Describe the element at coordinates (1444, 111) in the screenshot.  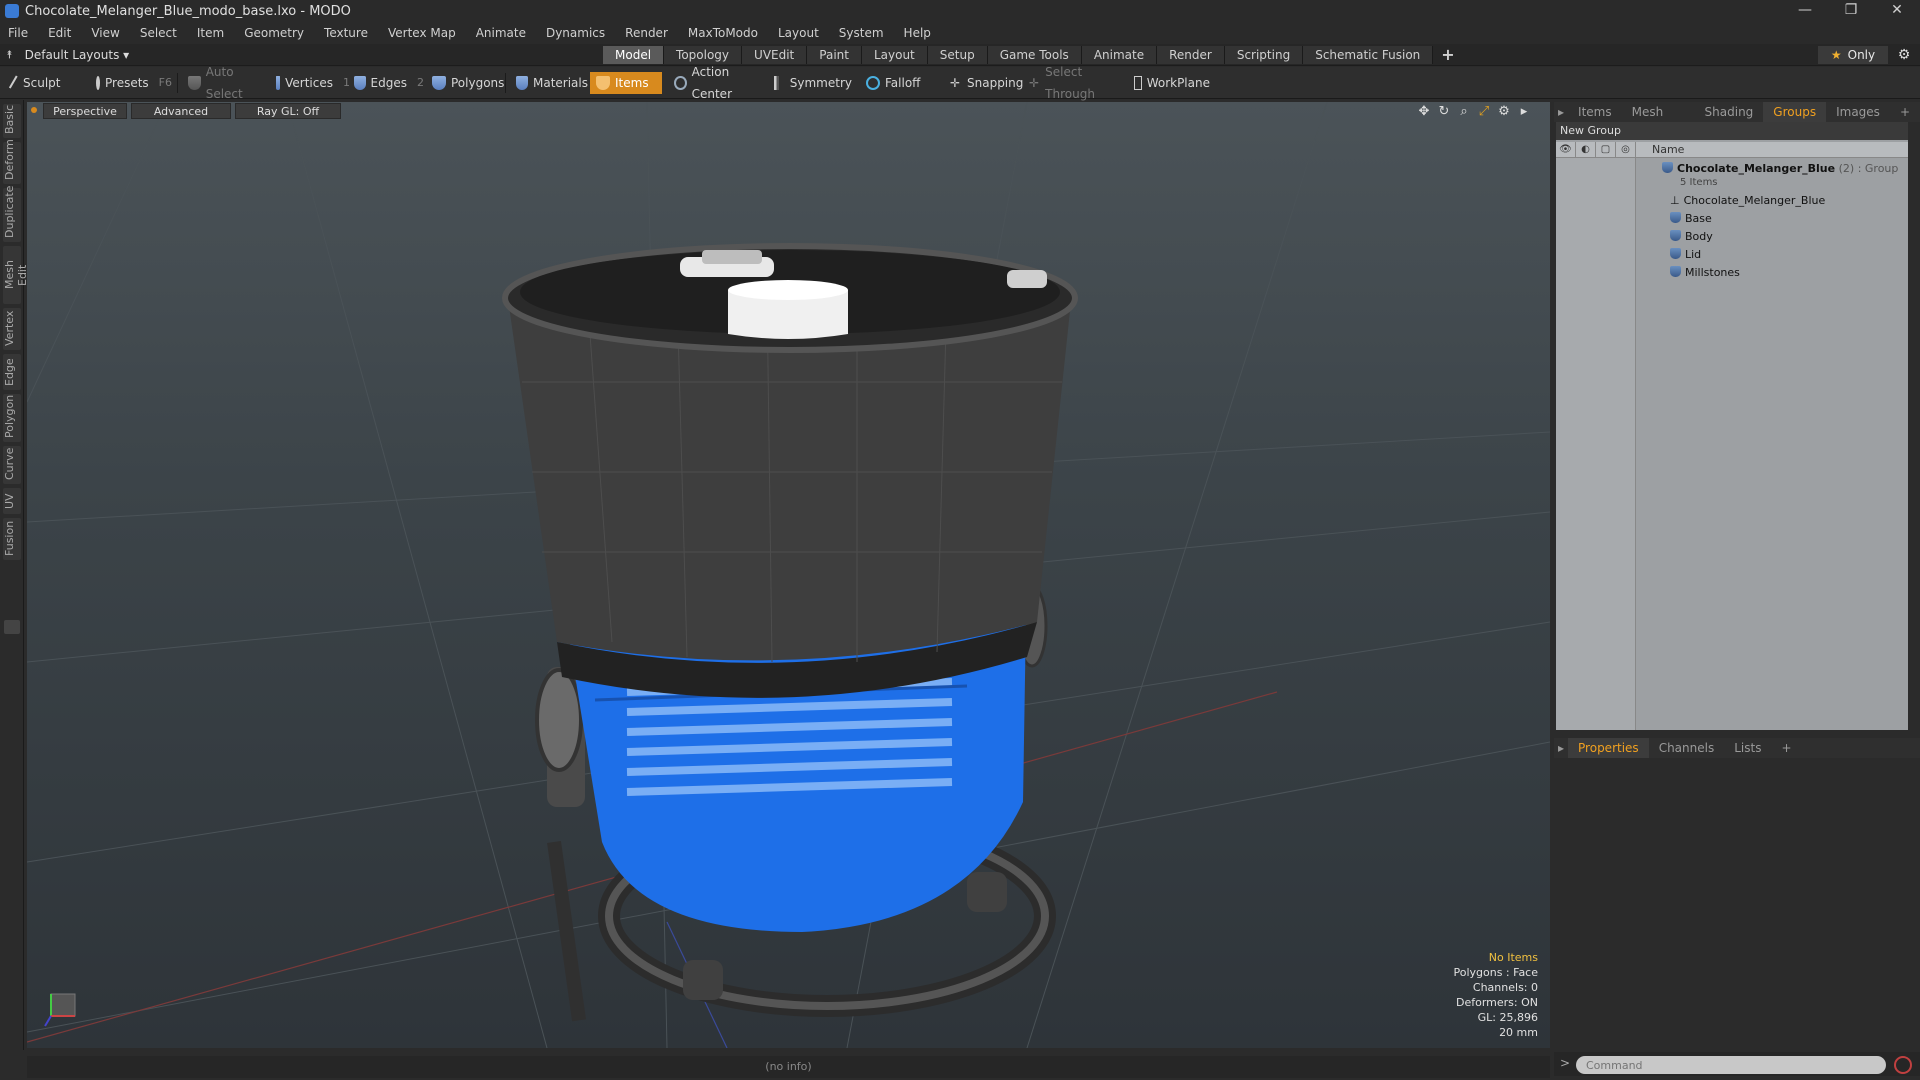
I see `rotate-icon: ↻` at that location.